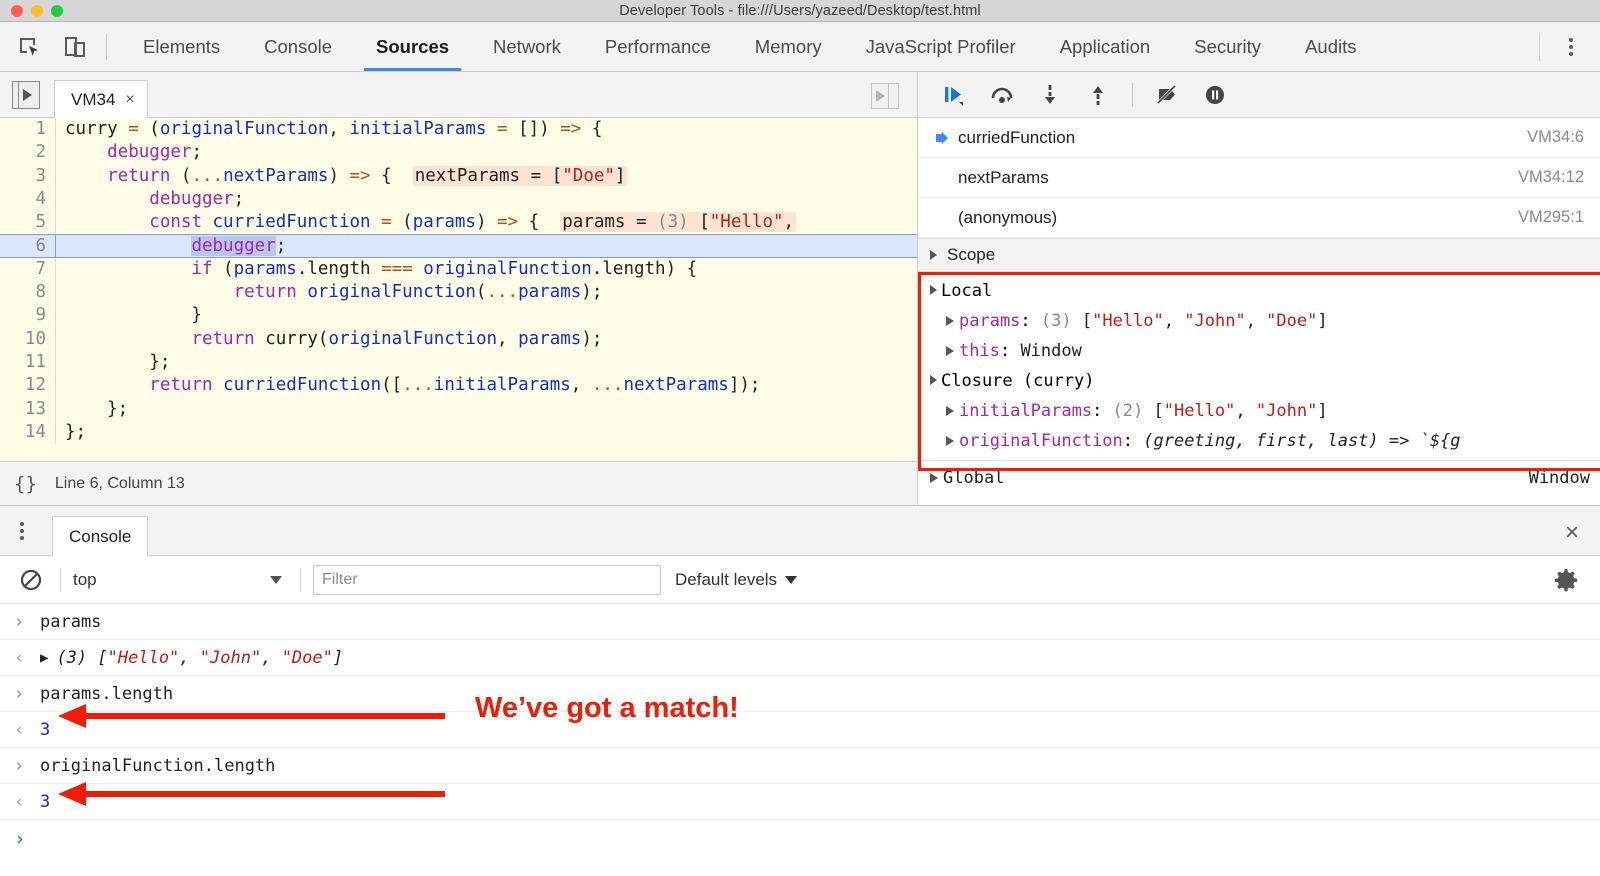 Image resolution: width=1600 pixels, height=876 pixels. What do you see at coordinates (1215, 95) in the screenshot?
I see `pause-on-exceptions-icon` at bounding box center [1215, 95].